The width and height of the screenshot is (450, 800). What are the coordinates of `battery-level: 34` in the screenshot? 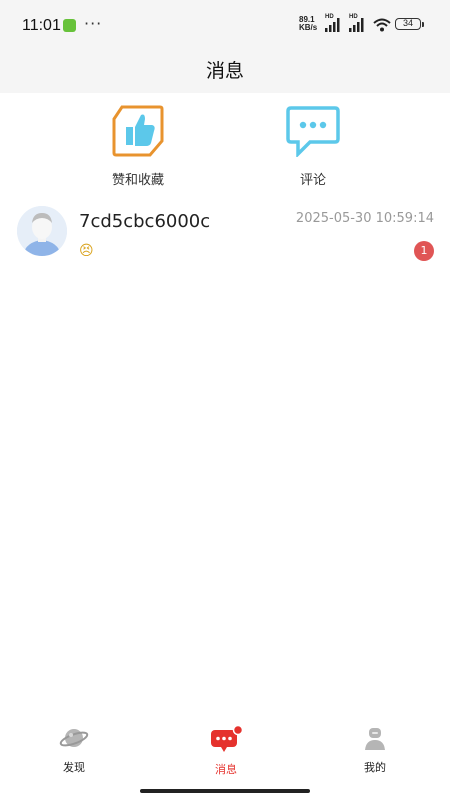 It's located at (407, 23).